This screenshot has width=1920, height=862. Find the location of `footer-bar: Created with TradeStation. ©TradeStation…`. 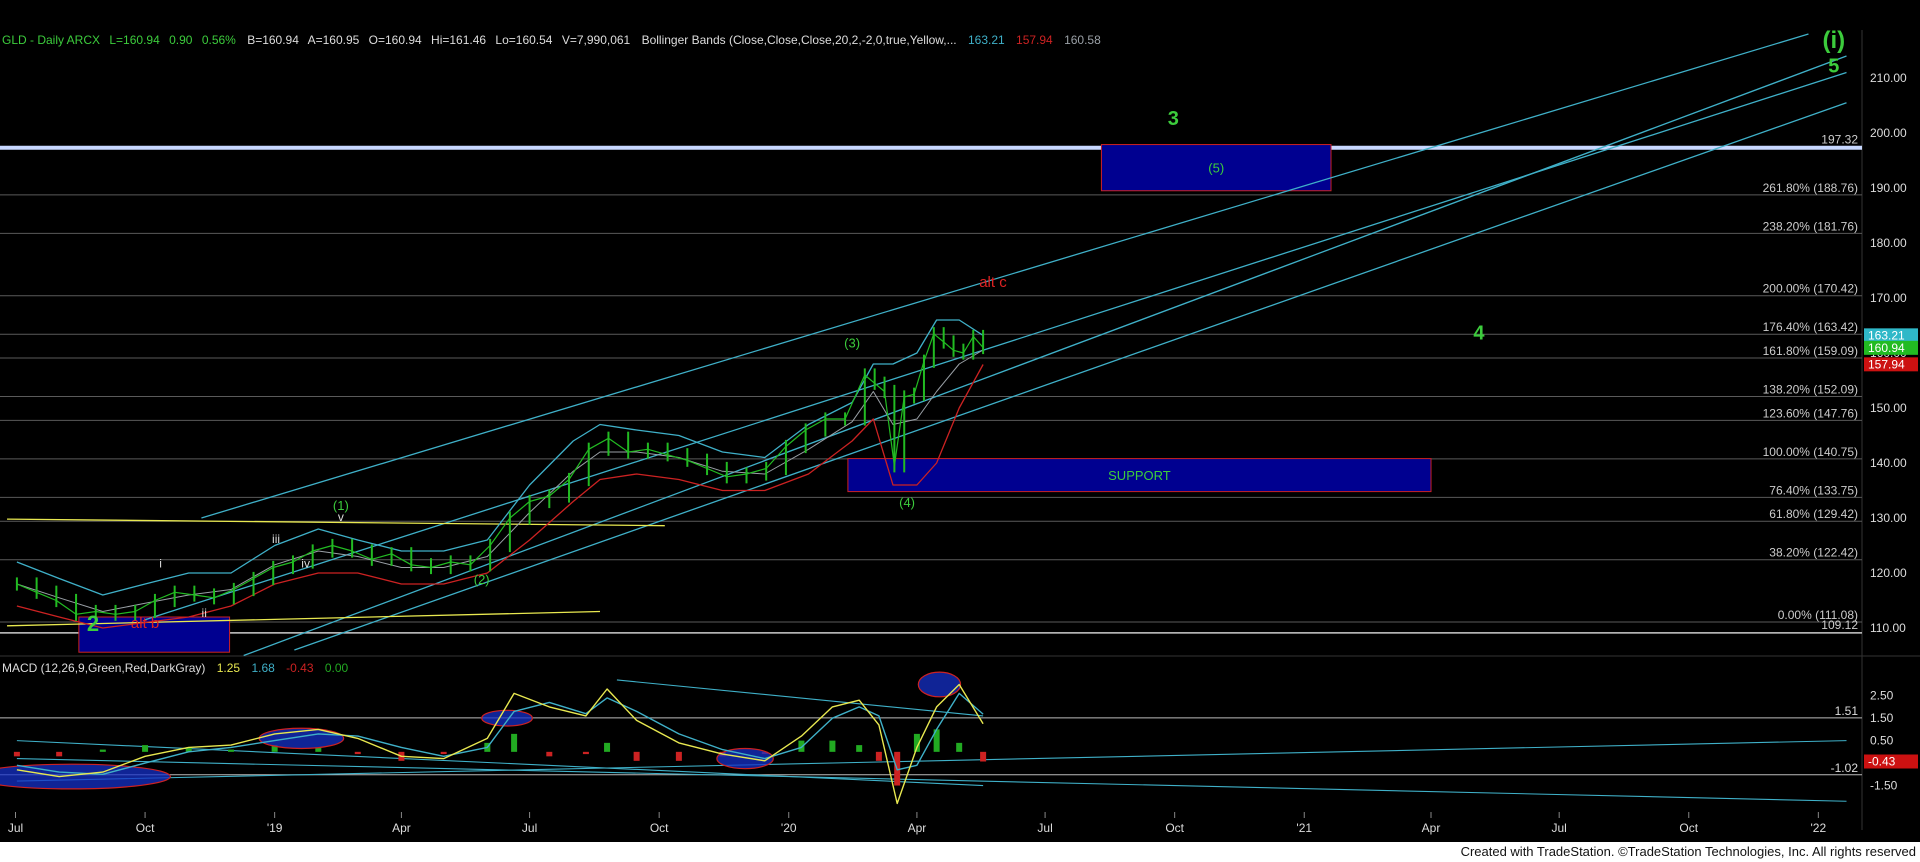

footer-bar: Created with TradeStation. ©TradeStation… is located at coordinates (960, 852).